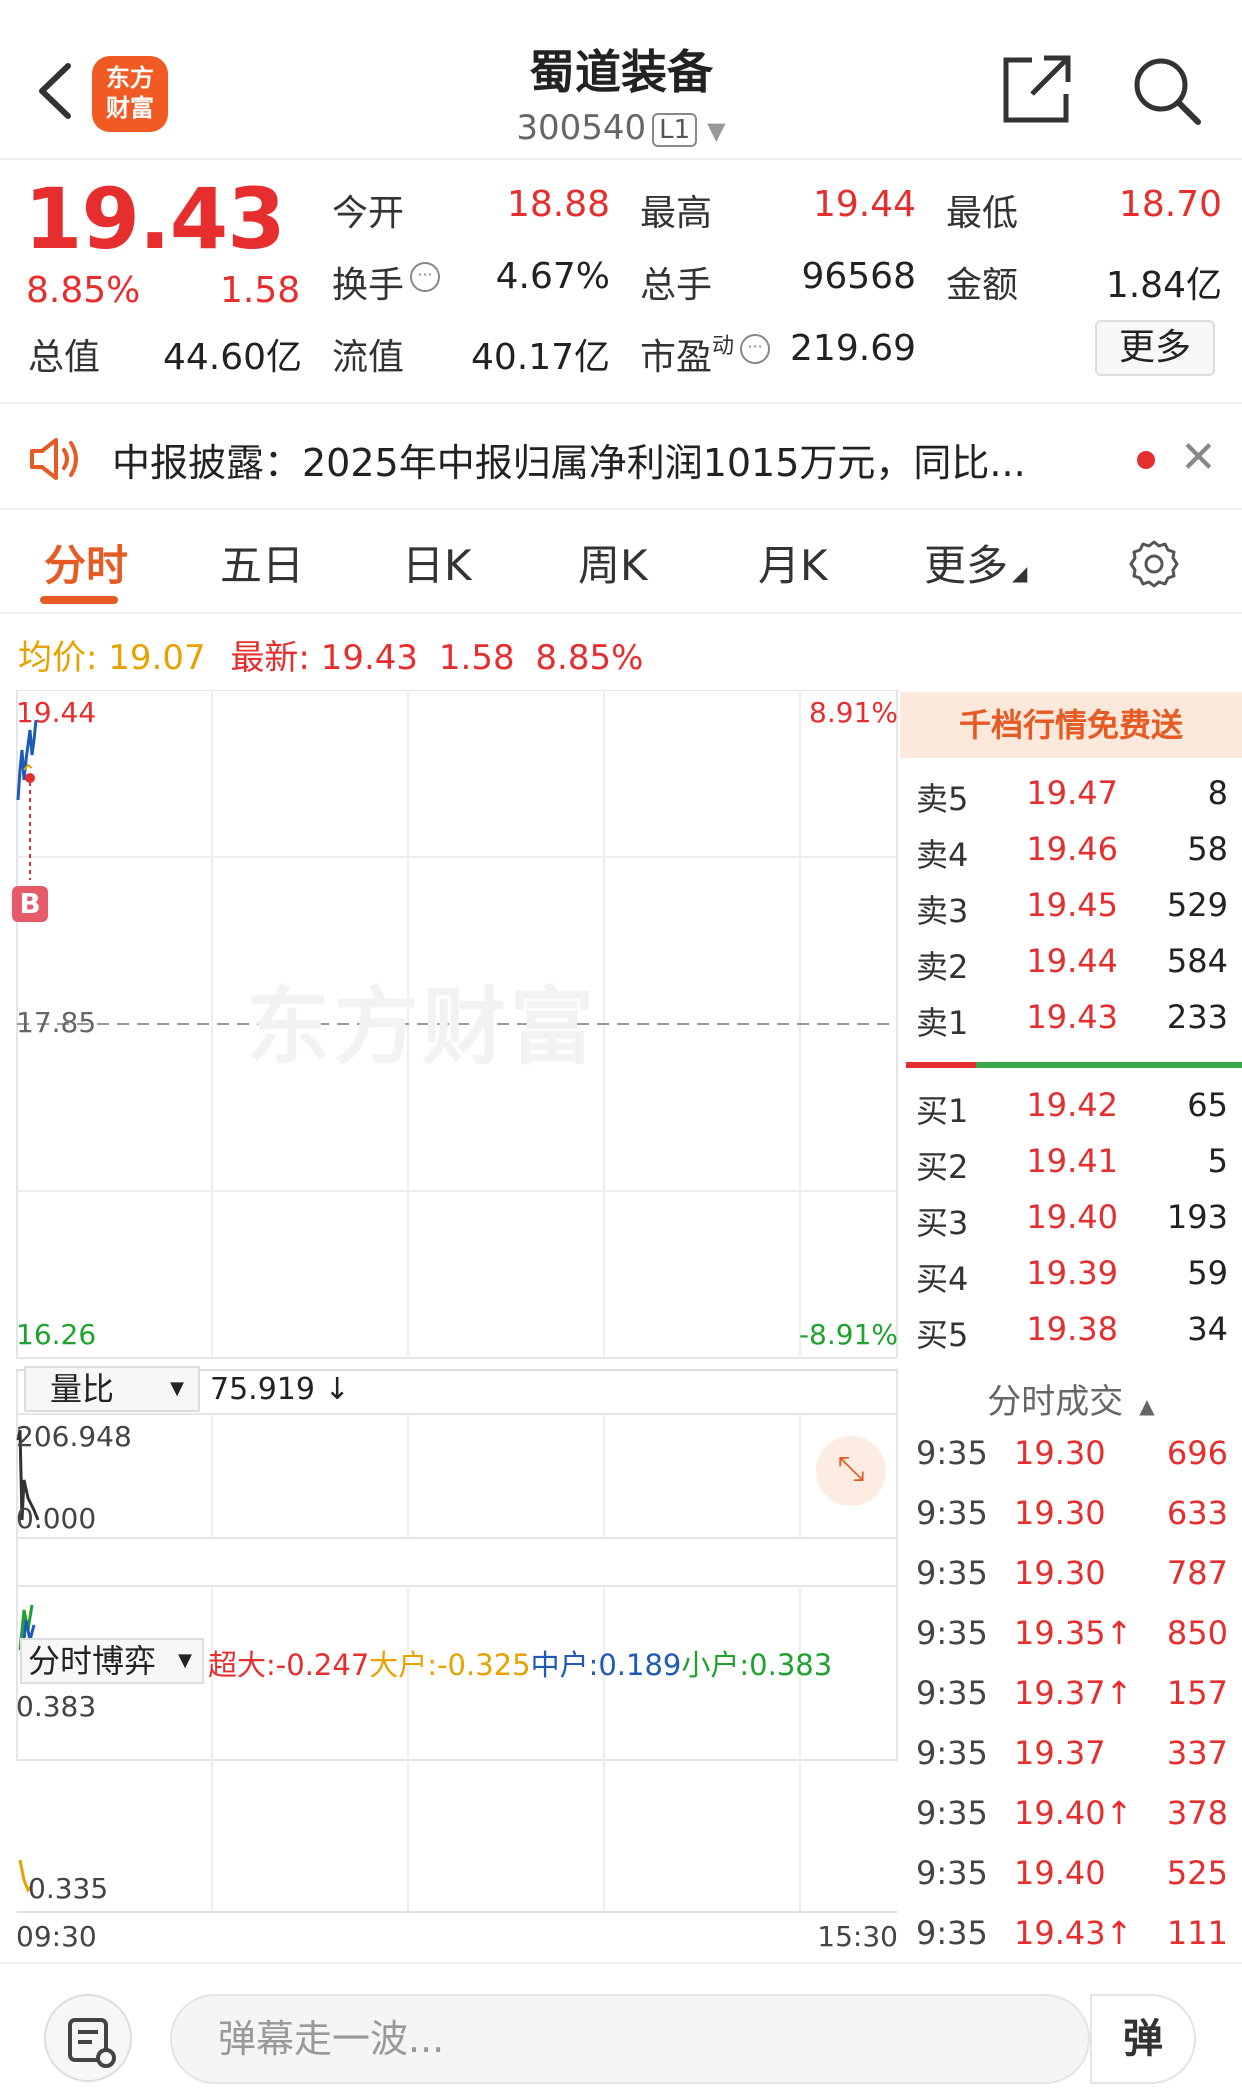  I want to click on bid-row: 买1 19.42 65, so click(1072, 1108).